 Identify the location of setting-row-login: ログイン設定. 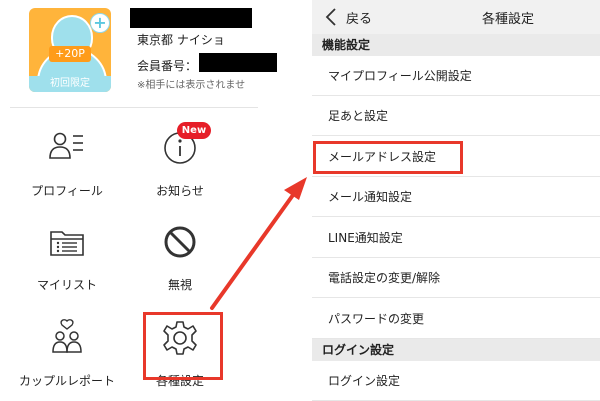
(456, 381).